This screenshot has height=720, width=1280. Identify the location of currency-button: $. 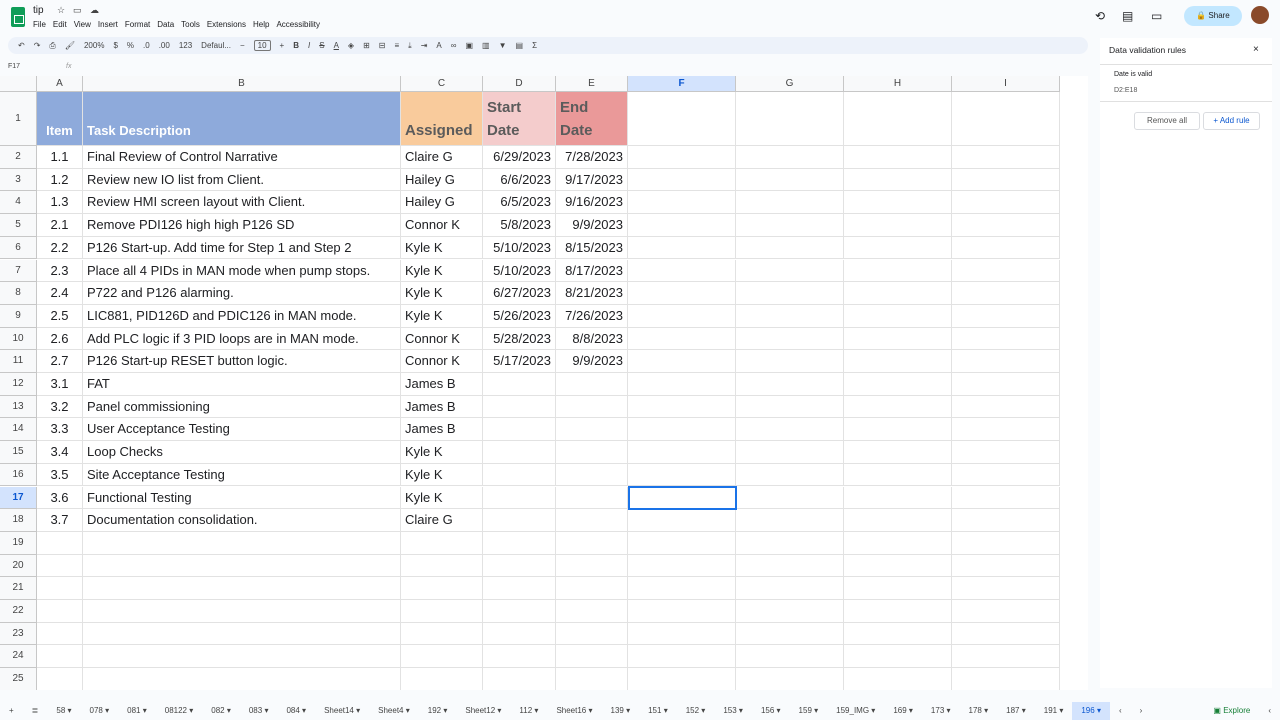
(115, 45).